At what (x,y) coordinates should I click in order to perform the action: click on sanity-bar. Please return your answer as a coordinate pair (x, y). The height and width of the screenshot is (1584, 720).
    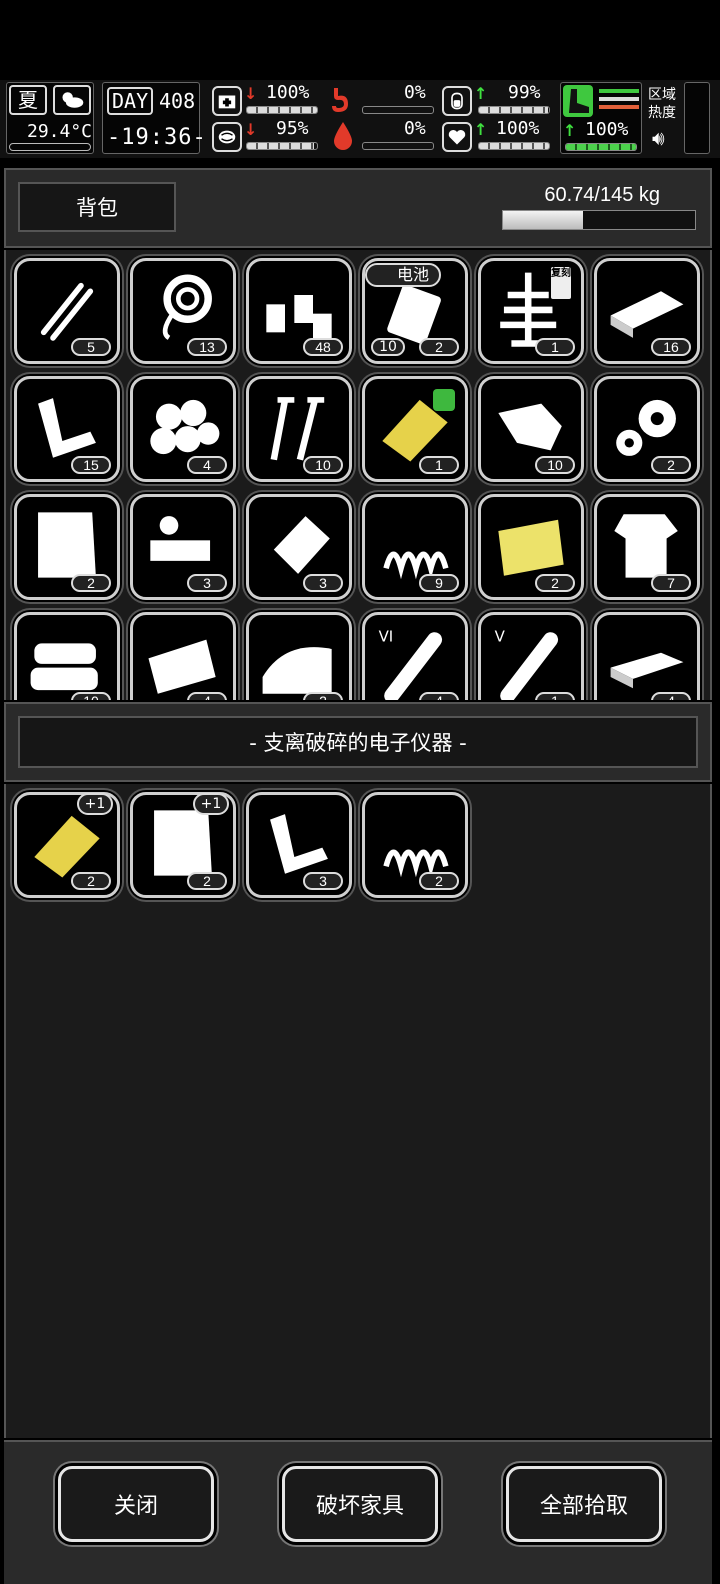
    Looking at the image, I should click on (282, 146).